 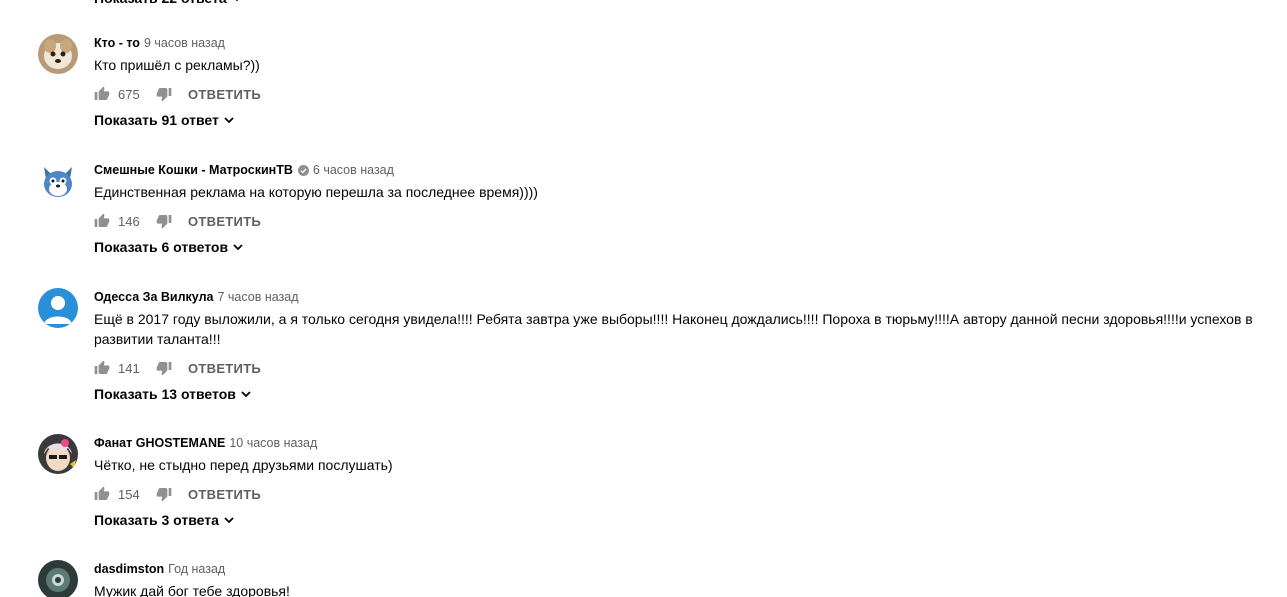 I want to click on comment-timestamp: 6 часов назад, so click(x=353, y=170).